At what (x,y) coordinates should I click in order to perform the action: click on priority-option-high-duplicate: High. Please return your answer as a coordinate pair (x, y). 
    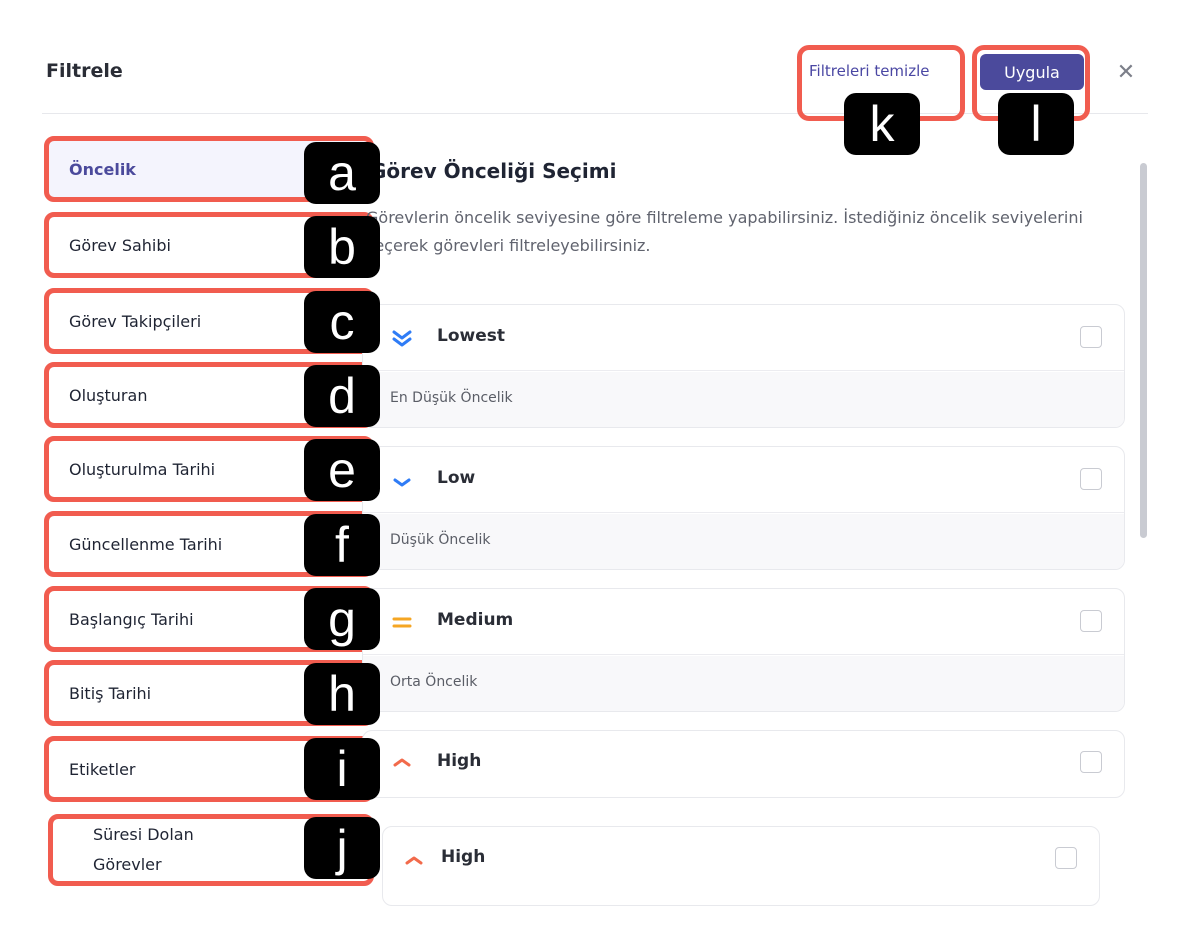
    Looking at the image, I should click on (741, 866).